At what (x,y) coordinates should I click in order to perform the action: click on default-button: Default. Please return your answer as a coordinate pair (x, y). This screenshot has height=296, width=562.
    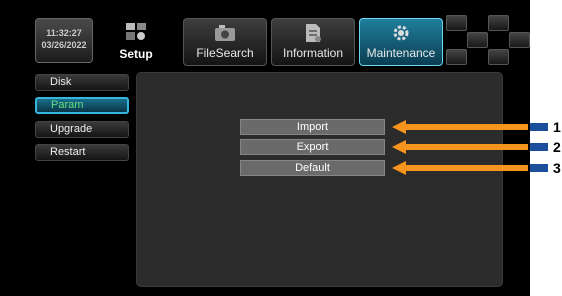
    Looking at the image, I should click on (312, 168).